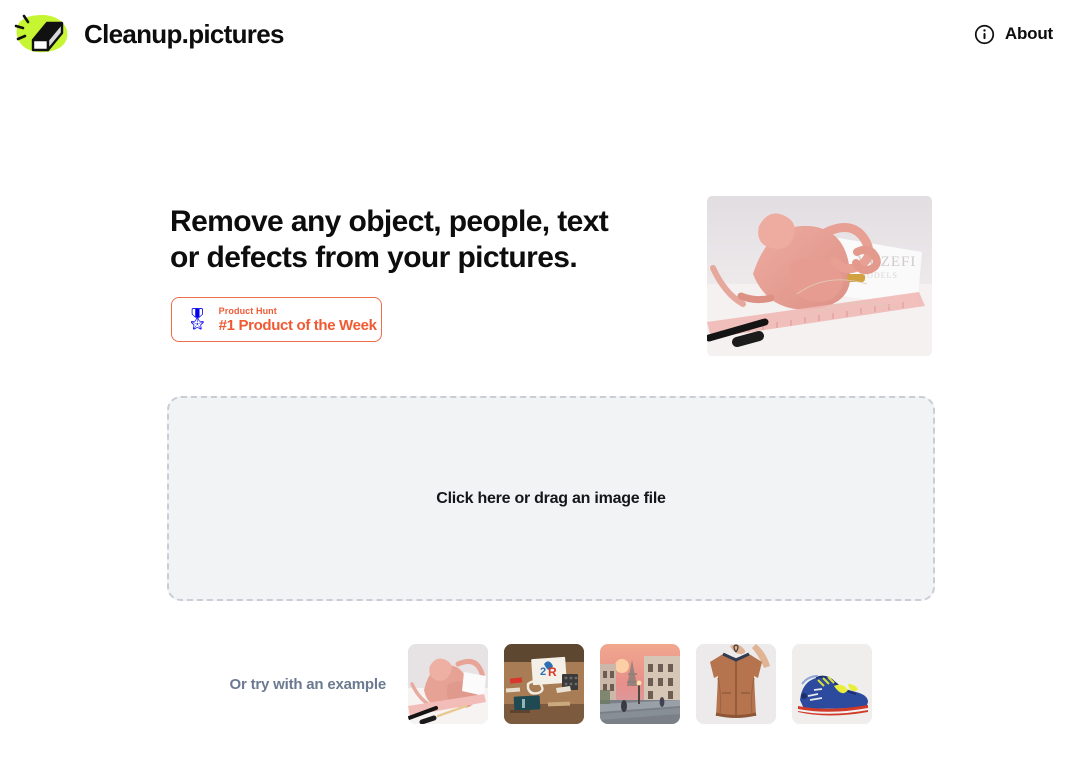 The height and width of the screenshot is (762, 1077). What do you see at coordinates (1028, 33) in the screenshot?
I see `about-label: About` at bounding box center [1028, 33].